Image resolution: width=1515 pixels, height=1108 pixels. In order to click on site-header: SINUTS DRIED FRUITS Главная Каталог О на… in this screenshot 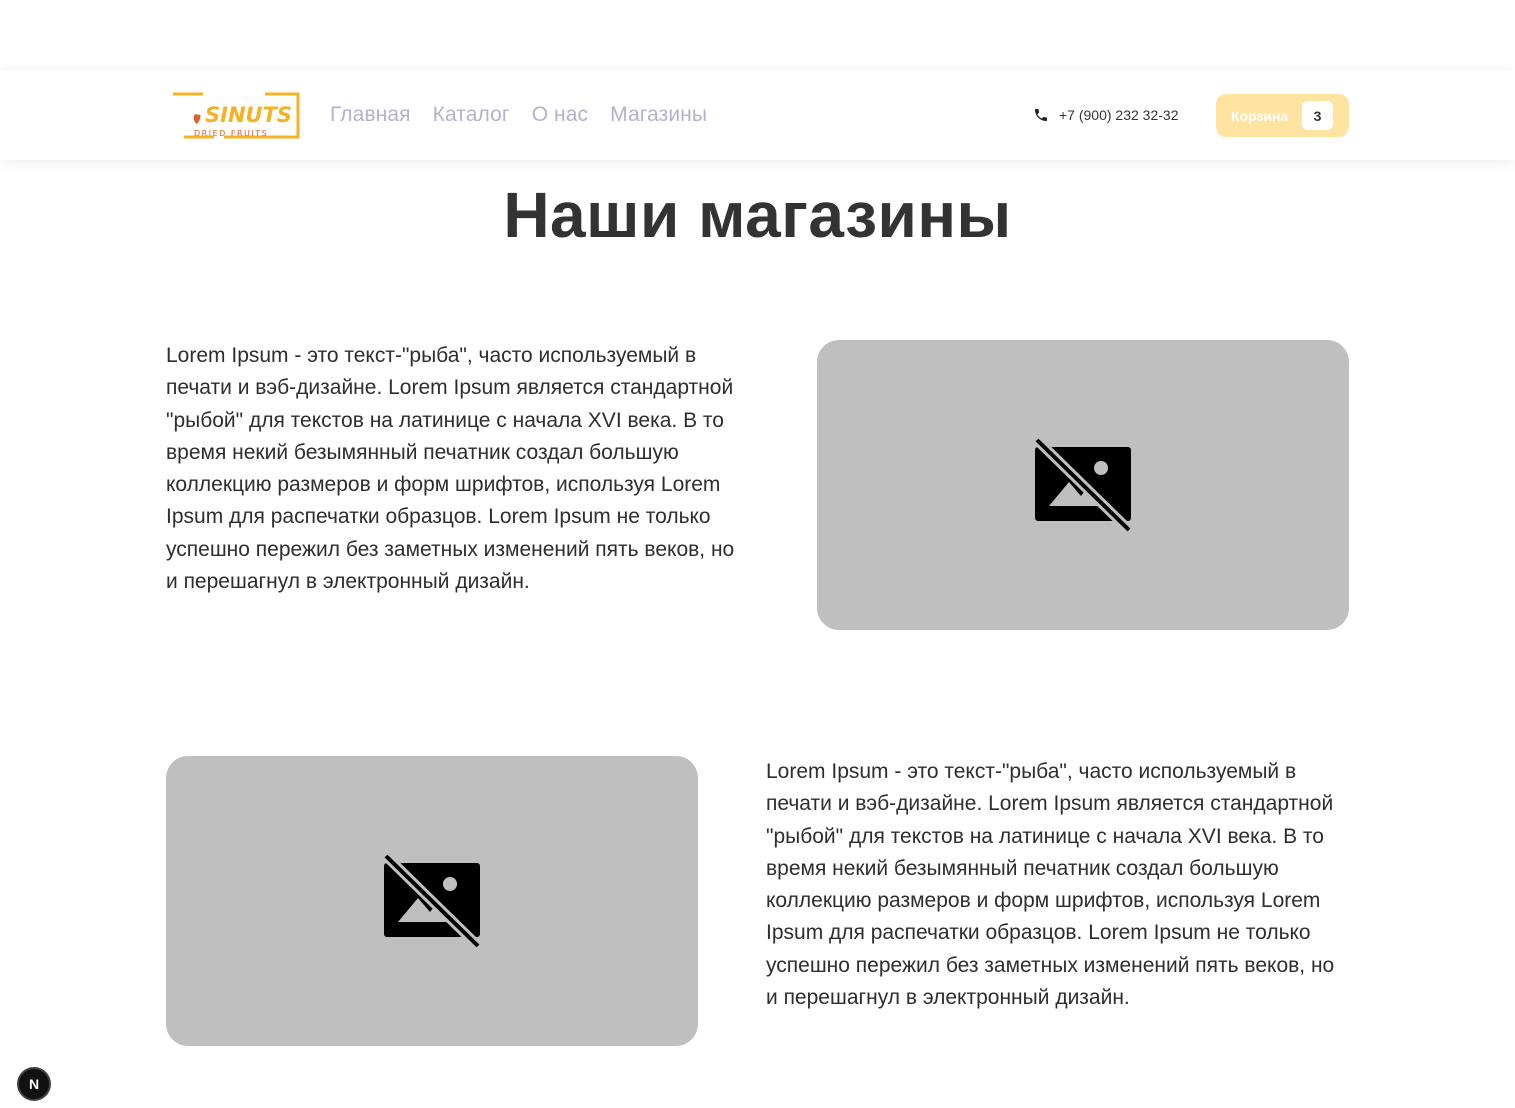, I will do `click(757, 115)`.